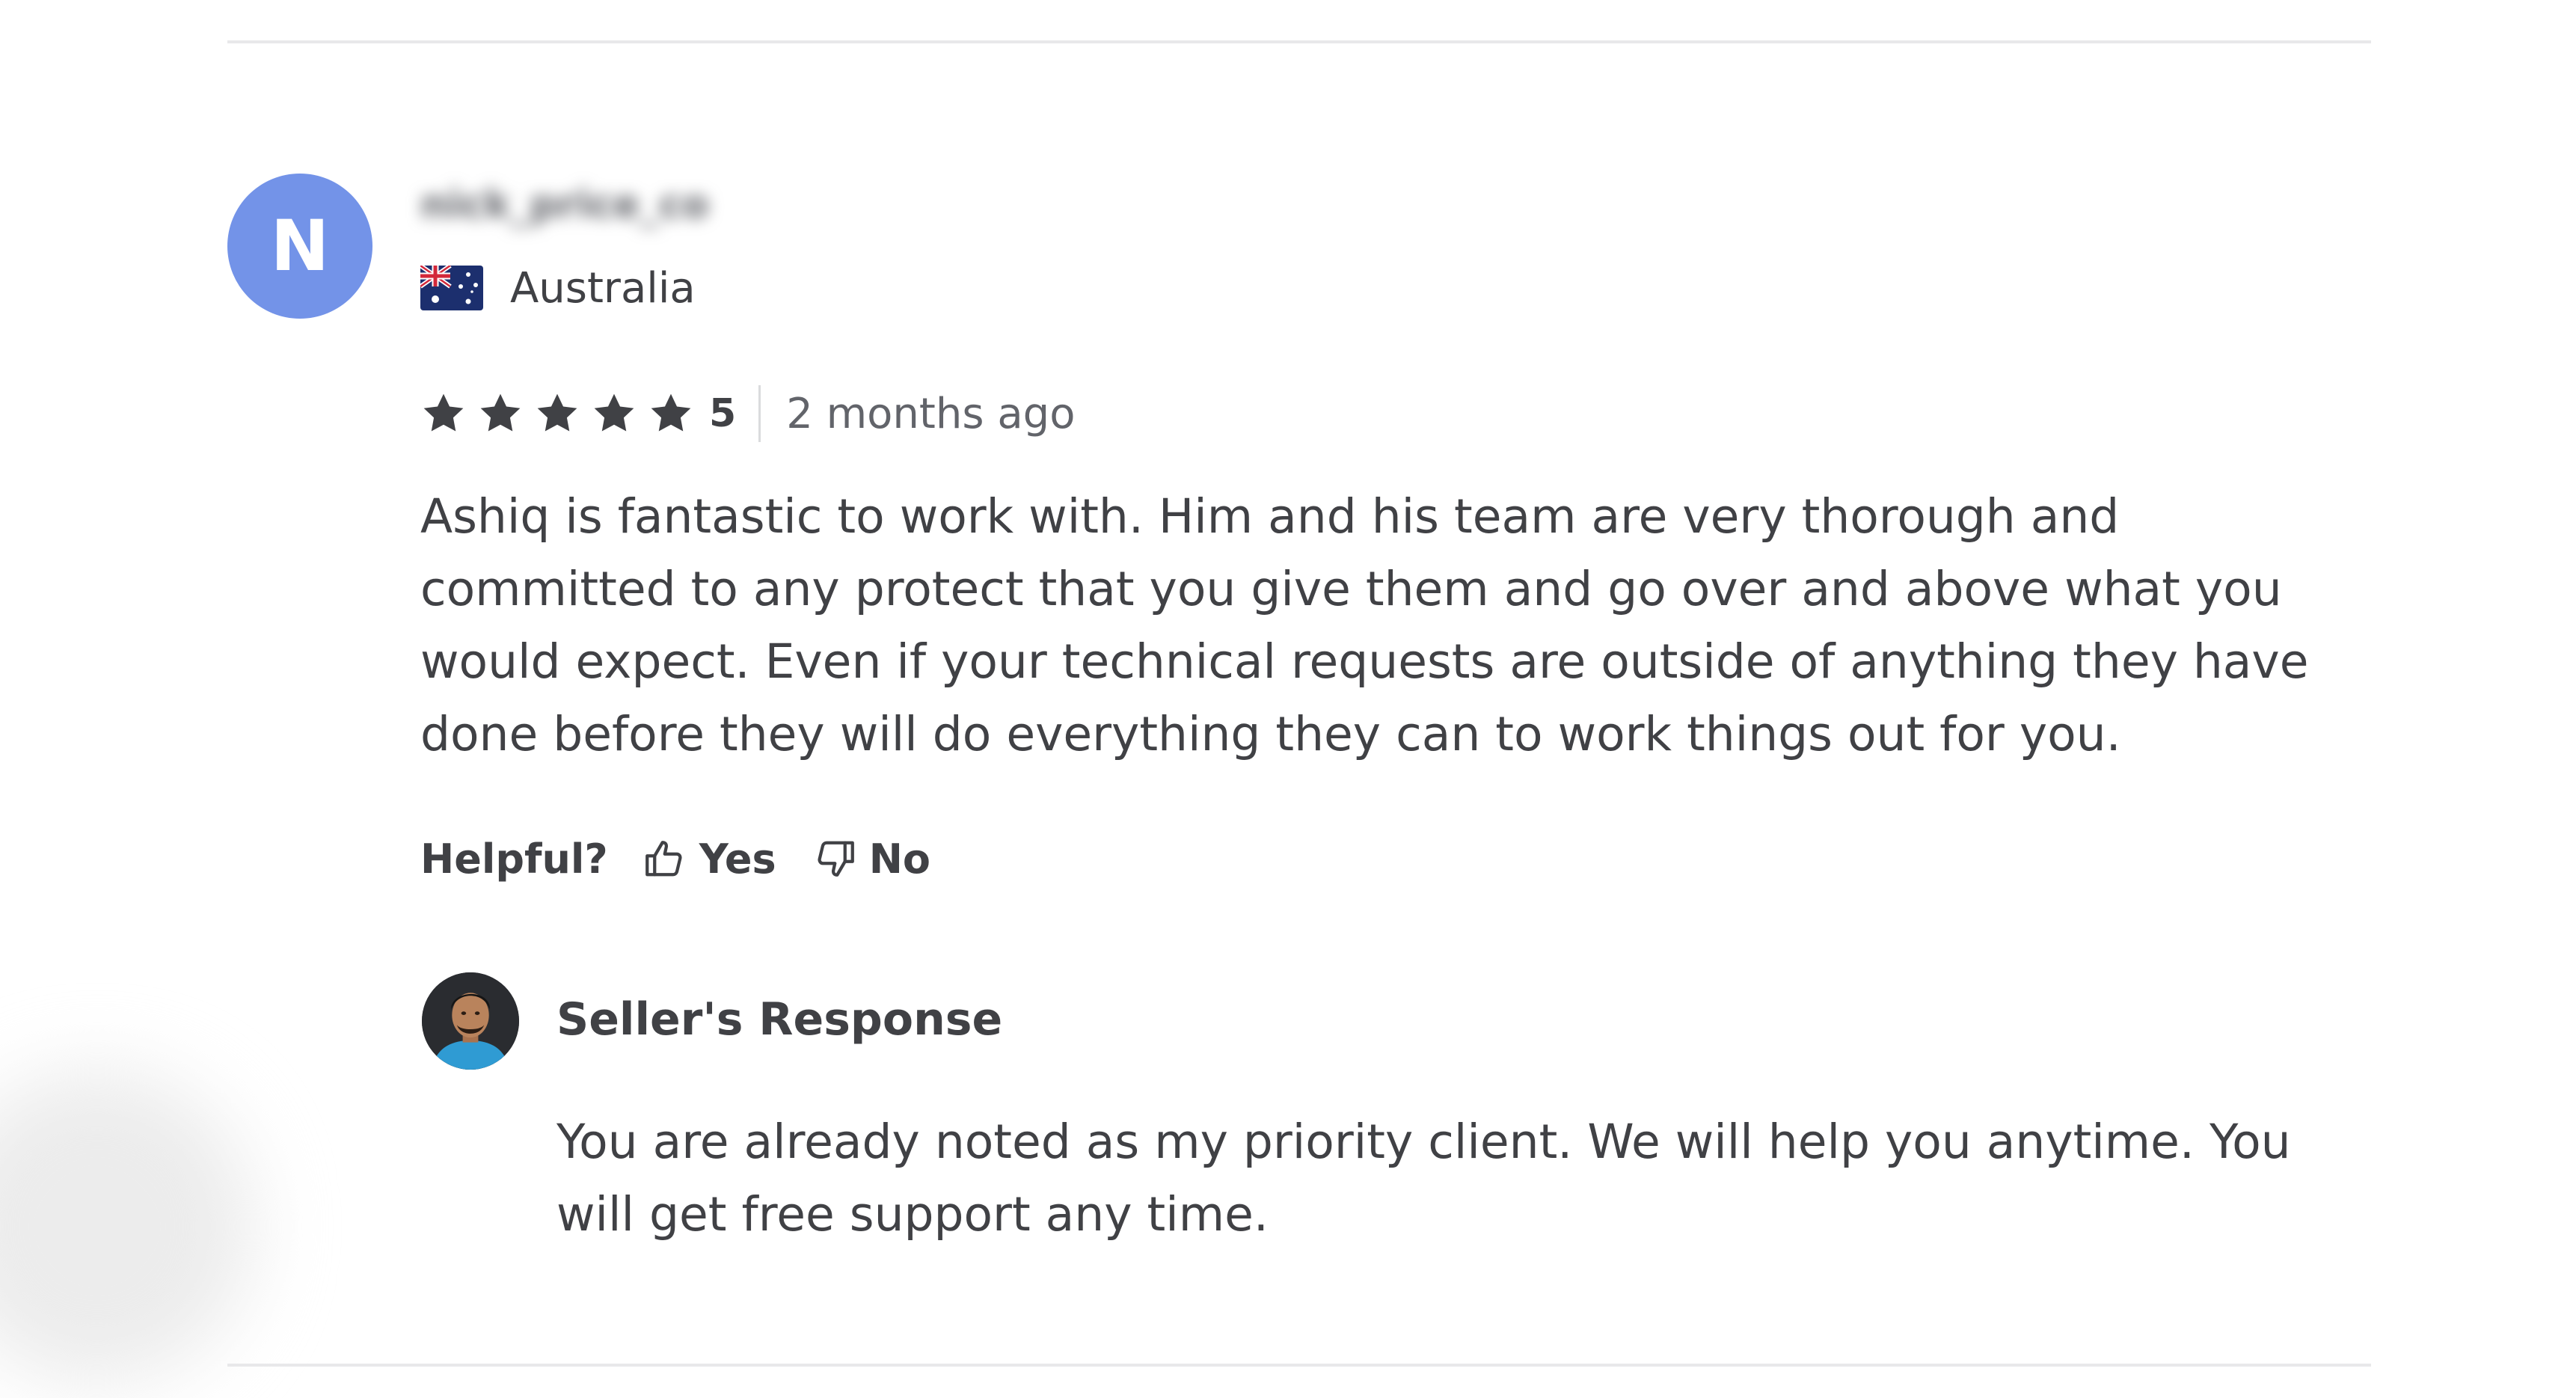 The height and width of the screenshot is (1398, 2576). Describe the element at coordinates (747, 413) in the screenshot. I see `rating-row: 5 2 months ago` at that location.